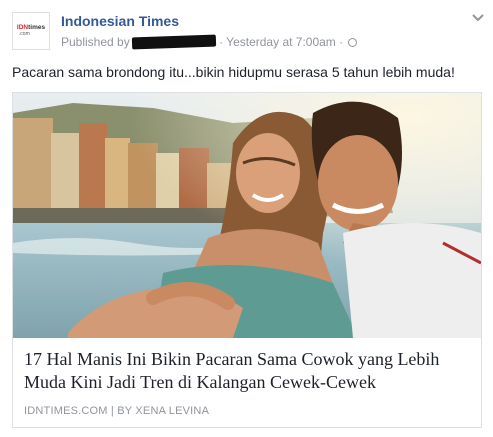  Describe the element at coordinates (37, 27) in the screenshot. I see `logo-times-text: times` at that location.